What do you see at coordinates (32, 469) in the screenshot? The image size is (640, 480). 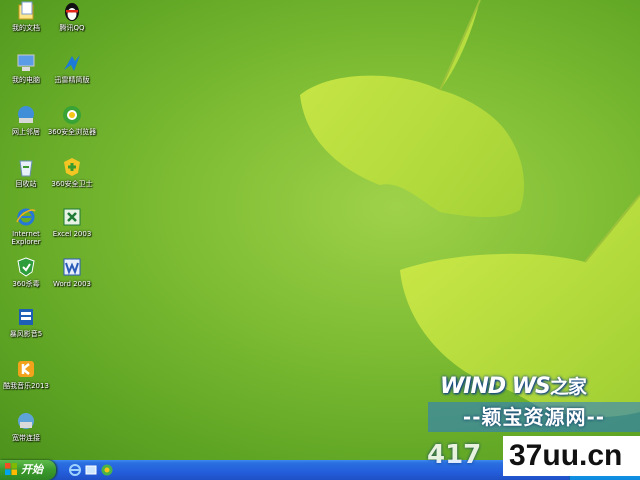 I see `start-label: 开始` at bounding box center [32, 469].